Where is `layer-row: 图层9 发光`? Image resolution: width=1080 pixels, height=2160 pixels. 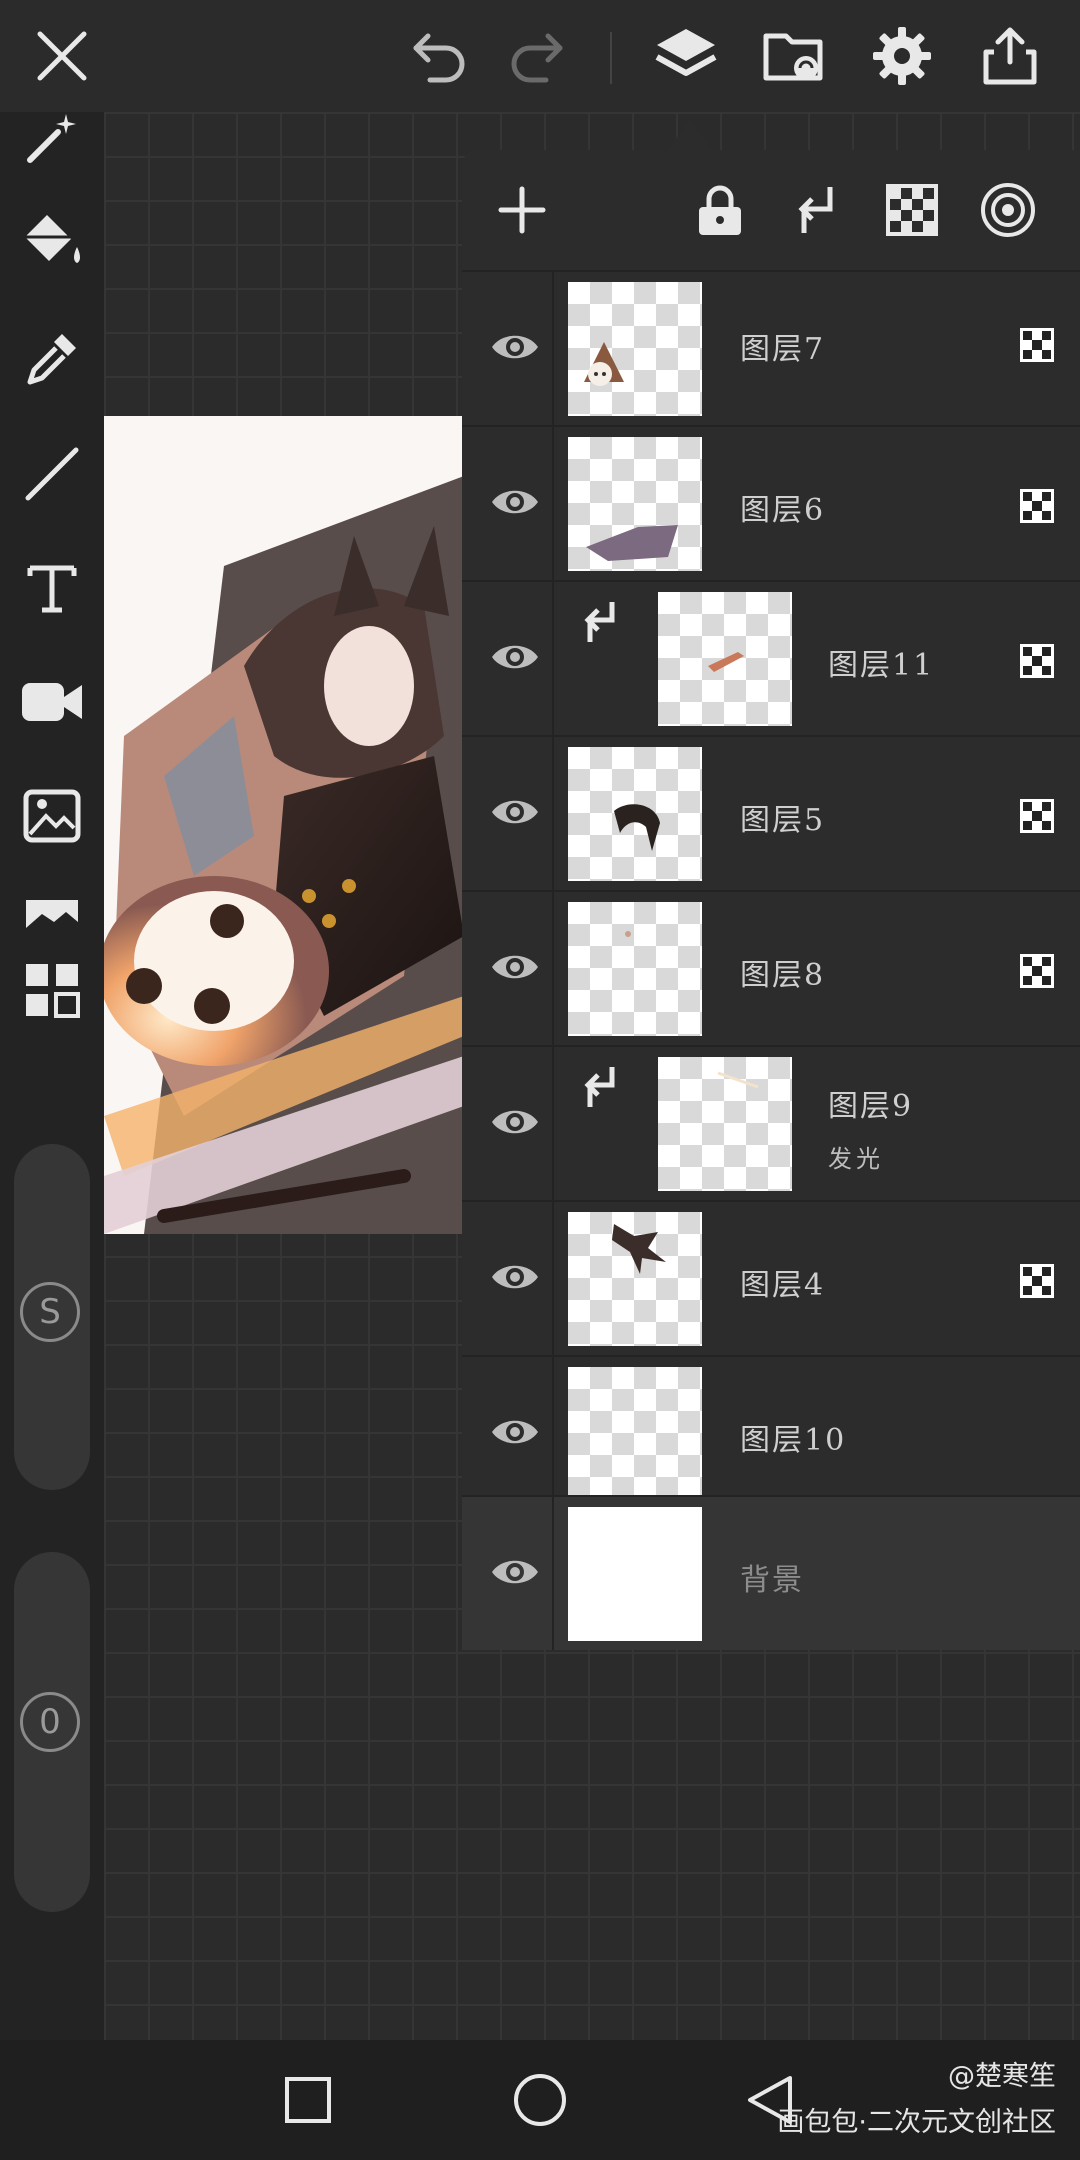
layer-row: 图层9 发光 is located at coordinates (771, 1122).